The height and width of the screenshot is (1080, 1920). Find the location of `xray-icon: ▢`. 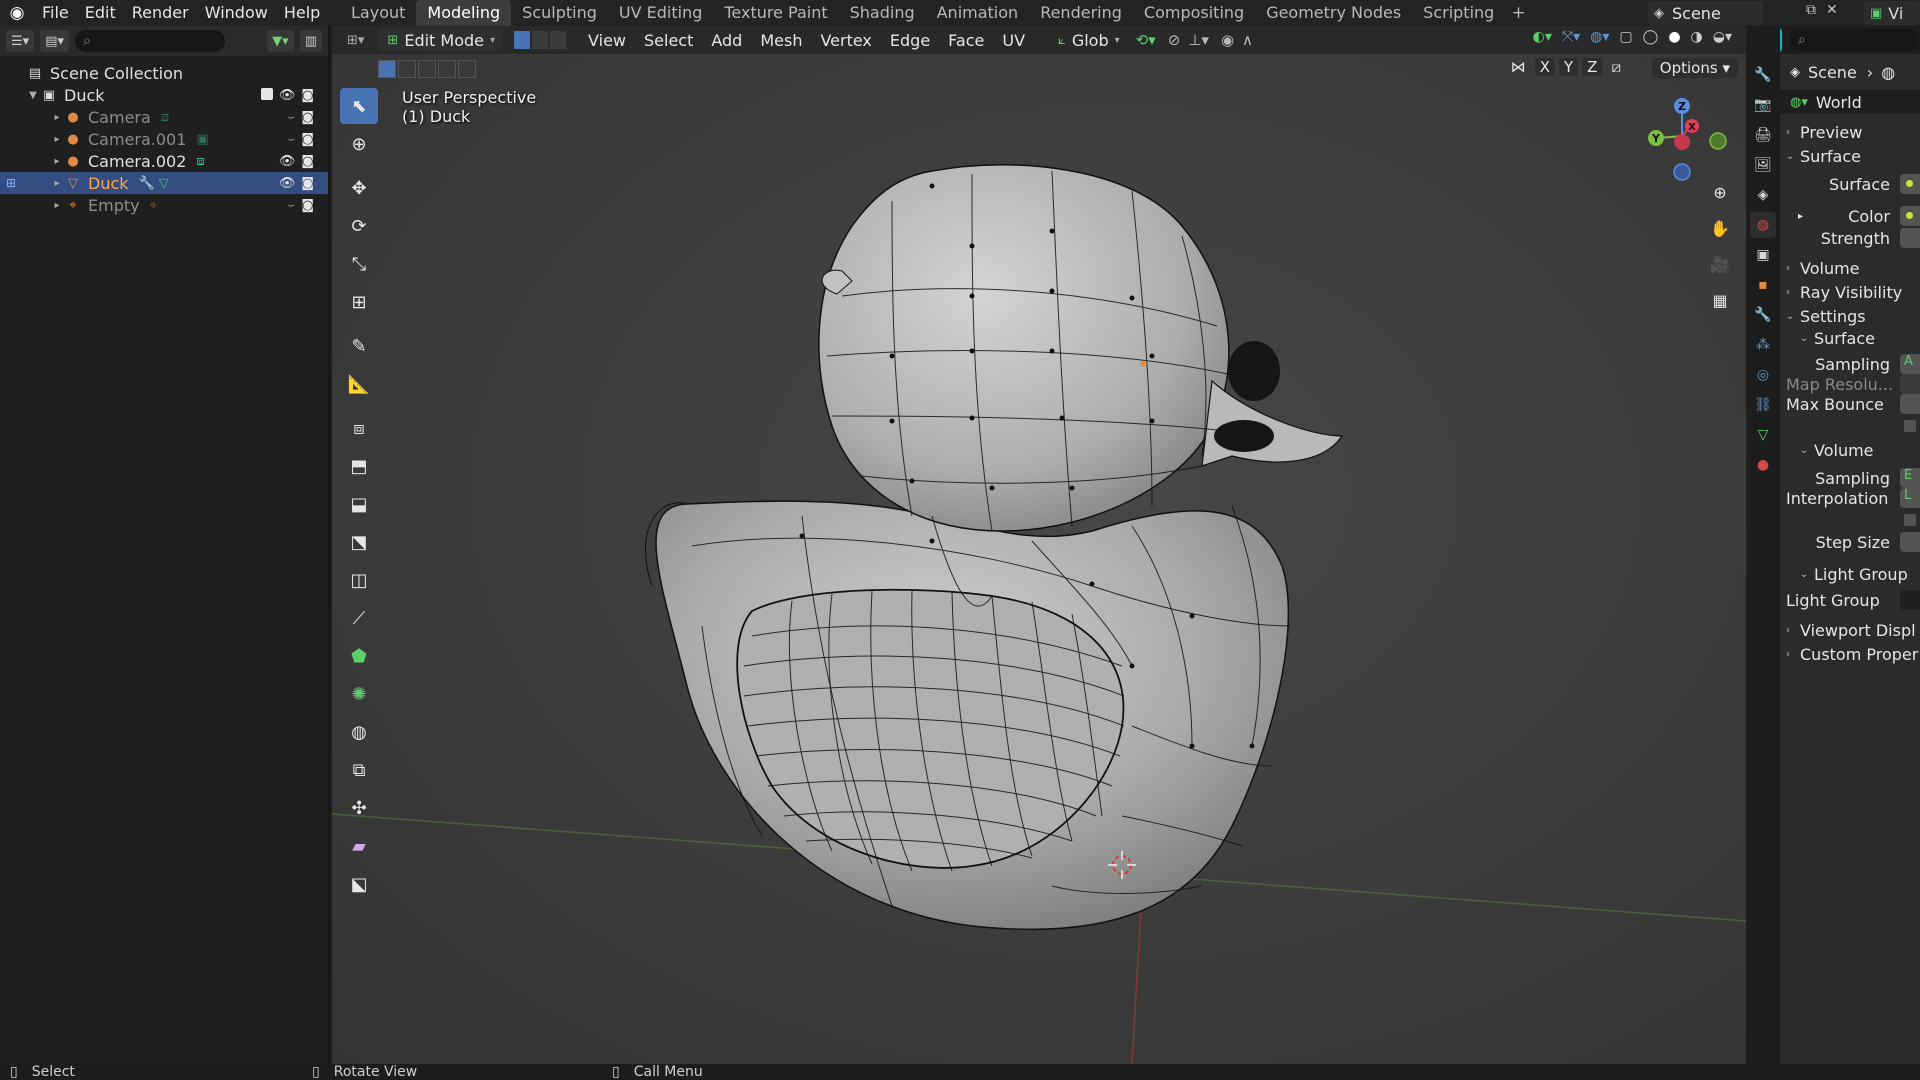

xray-icon: ▢ is located at coordinates (1625, 37).